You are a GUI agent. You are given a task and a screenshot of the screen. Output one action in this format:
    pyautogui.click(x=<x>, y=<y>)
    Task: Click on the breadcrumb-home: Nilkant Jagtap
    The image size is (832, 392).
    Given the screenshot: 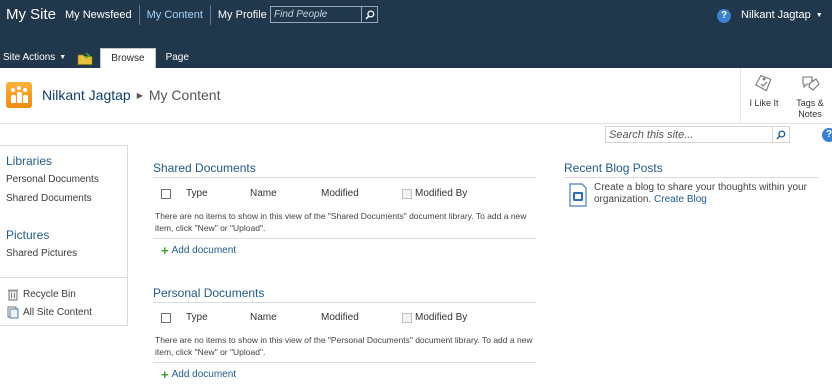 What is the action you would take?
    pyautogui.click(x=86, y=95)
    